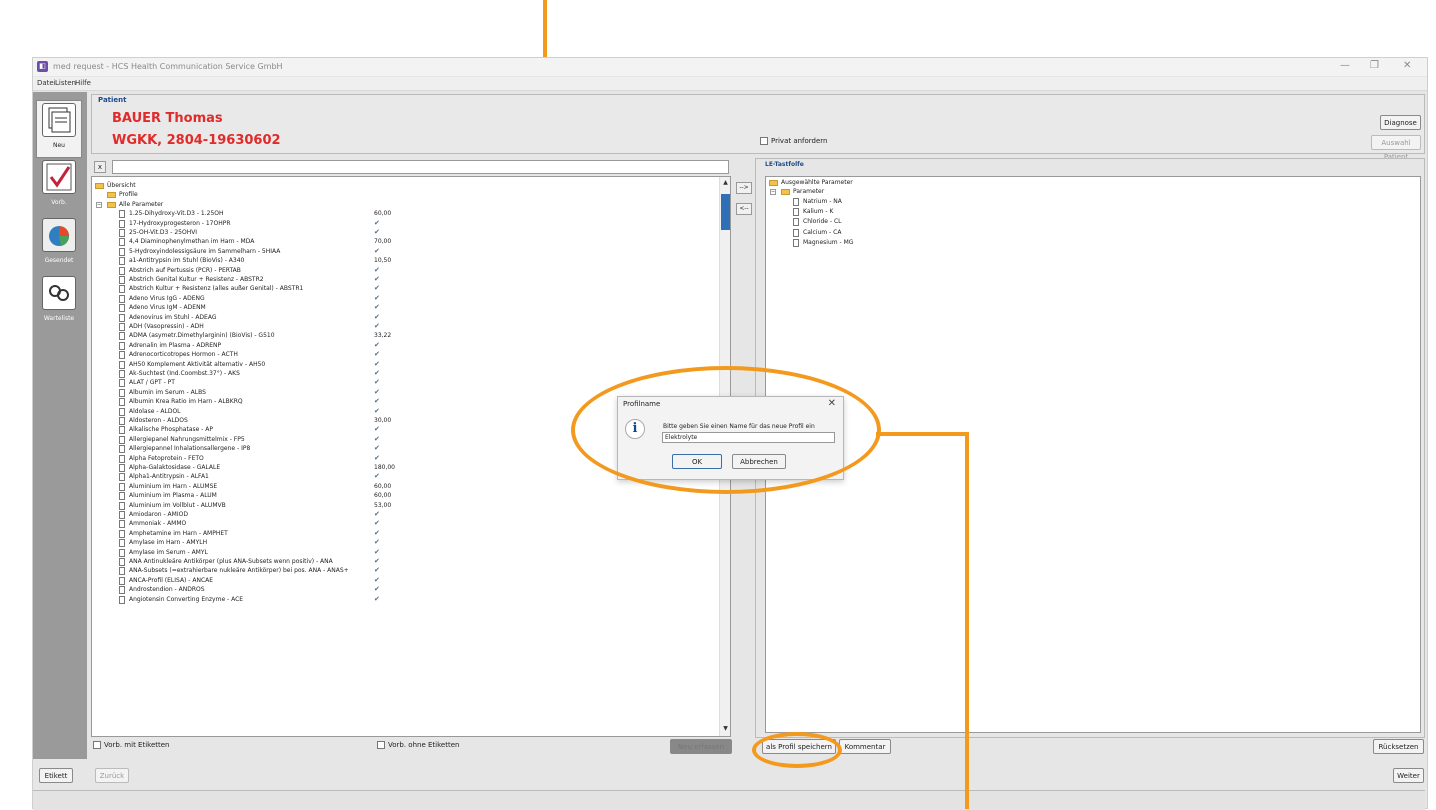  What do you see at coordinates (384, 467) in the screenshot?
I see `parameter-value: 180,00` at bounding box center [384, 467].